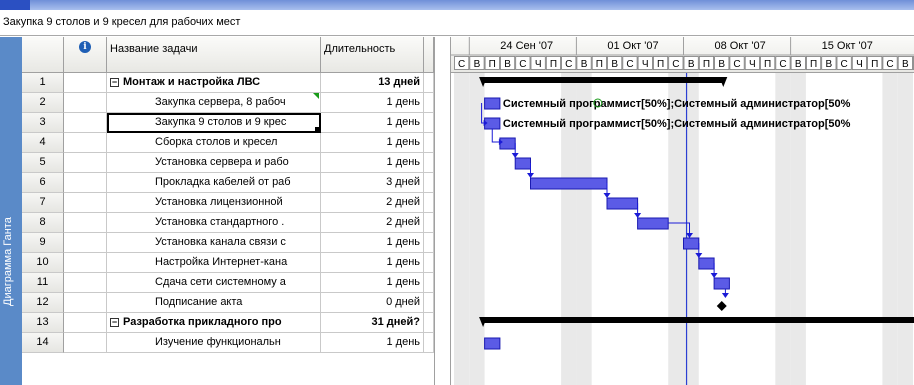 This screenshot has height=385, width=914. I want to click on task-name-cell: − Монтаж и настройка ЛВС, so click(214, 83).